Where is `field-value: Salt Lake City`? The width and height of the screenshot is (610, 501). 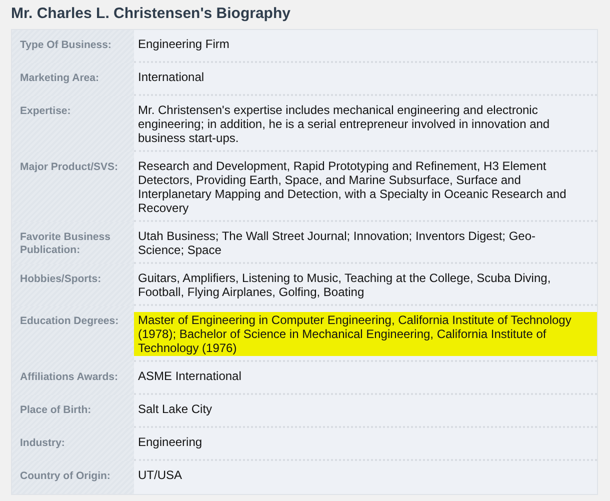 field-value: Salt Lake City is located at coordinates (175, 409).